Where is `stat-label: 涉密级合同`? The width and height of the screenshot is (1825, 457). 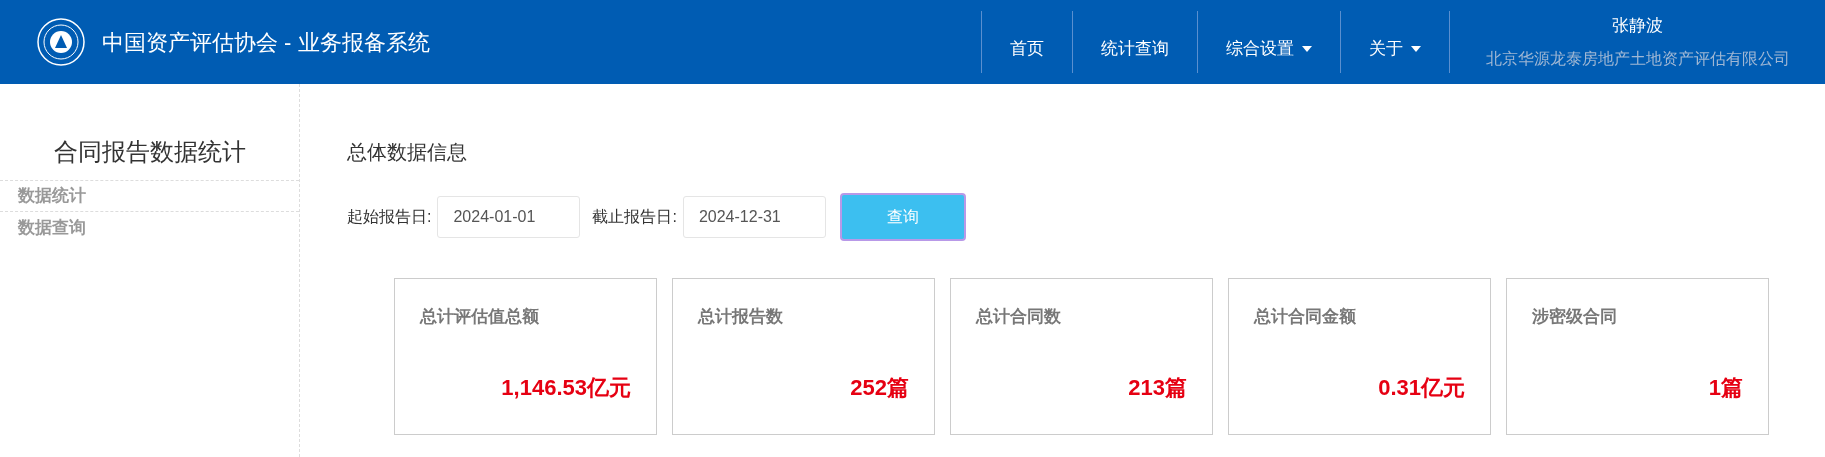 stat-label: 涉密级合同 is located at coordinates (1575, 317).